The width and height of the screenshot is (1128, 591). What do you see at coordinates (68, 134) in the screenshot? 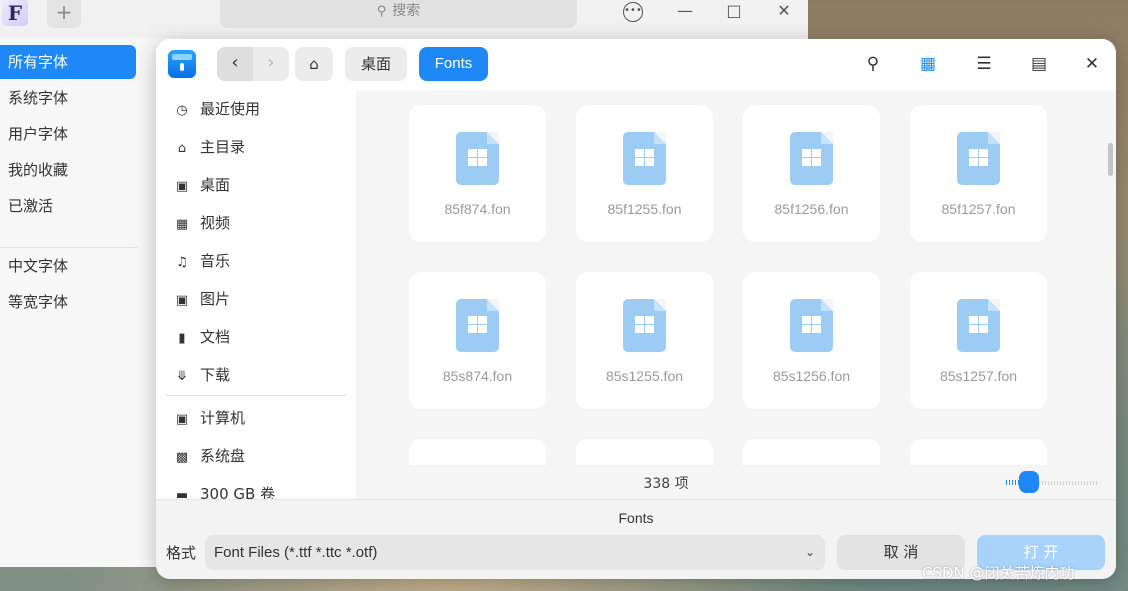
I see `sidebar-item-user-fonts: 用户字体` at bounding box center [68, 134].